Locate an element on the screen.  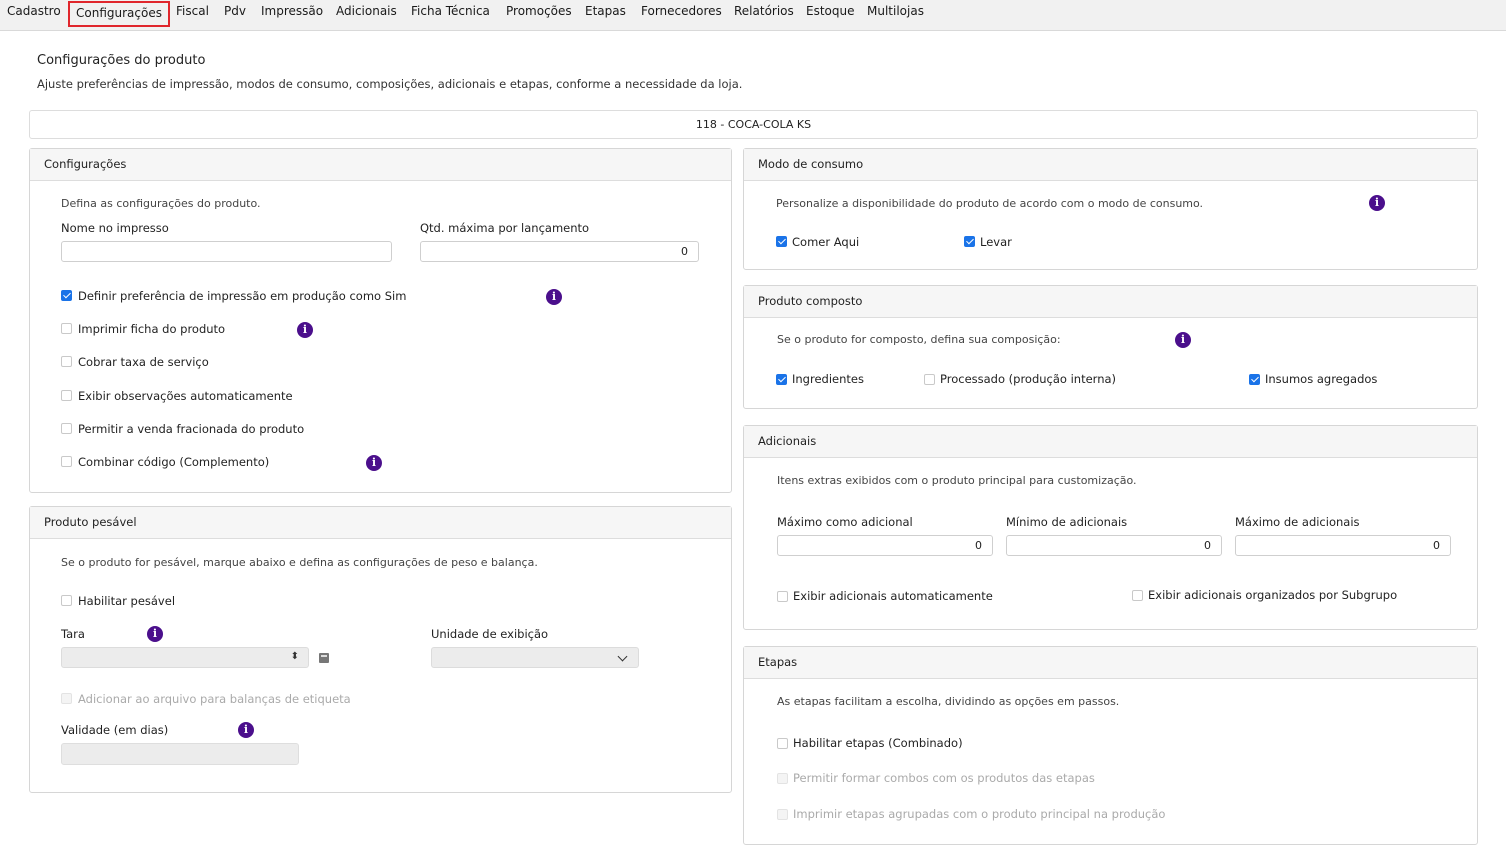
min-addons-label: Mínimo de adicionais is located at coordinates (1067, 522).